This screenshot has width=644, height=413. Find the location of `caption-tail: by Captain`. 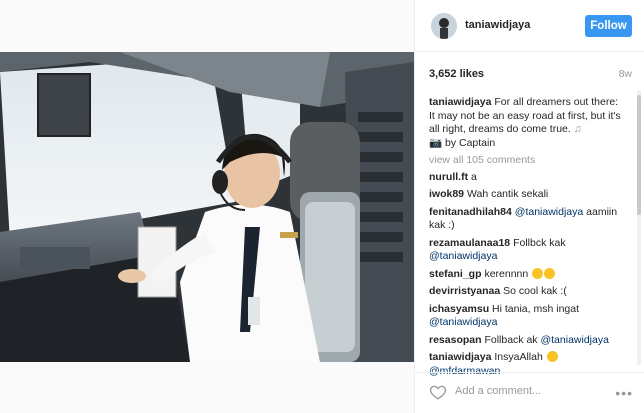

caption-tail: by Captain is located at coordinates (469, 142).